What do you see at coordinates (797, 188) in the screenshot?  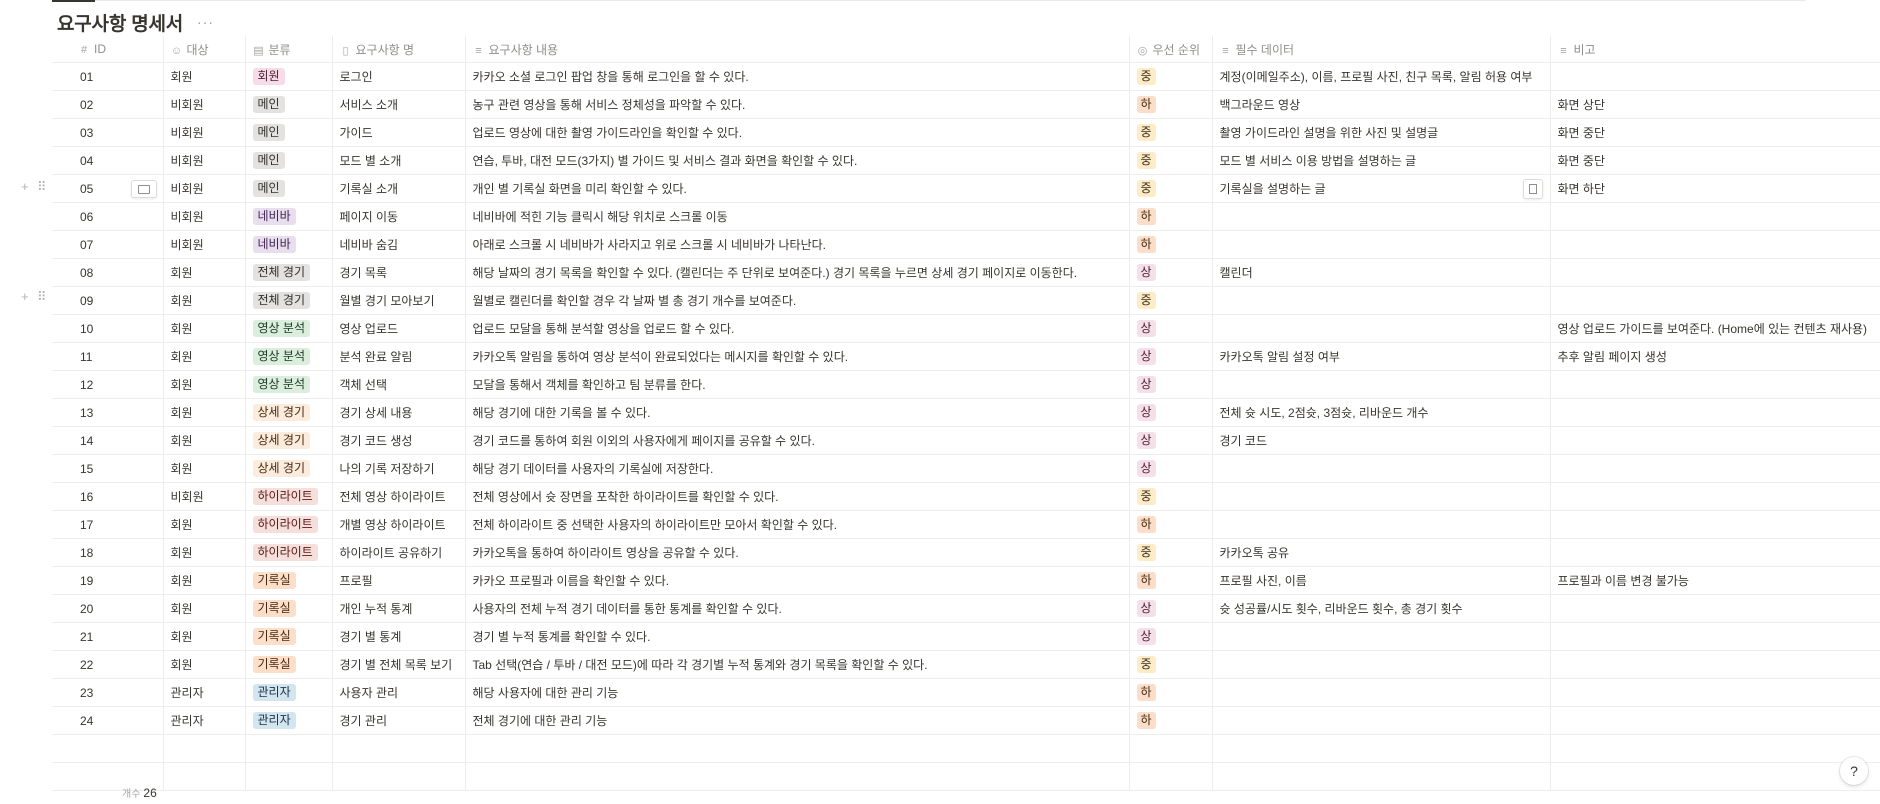 I see `requirement-content-cell: 개인 별 기록실 화면을 미리 확인할 수 있다.` at bounding box center [797, 188].